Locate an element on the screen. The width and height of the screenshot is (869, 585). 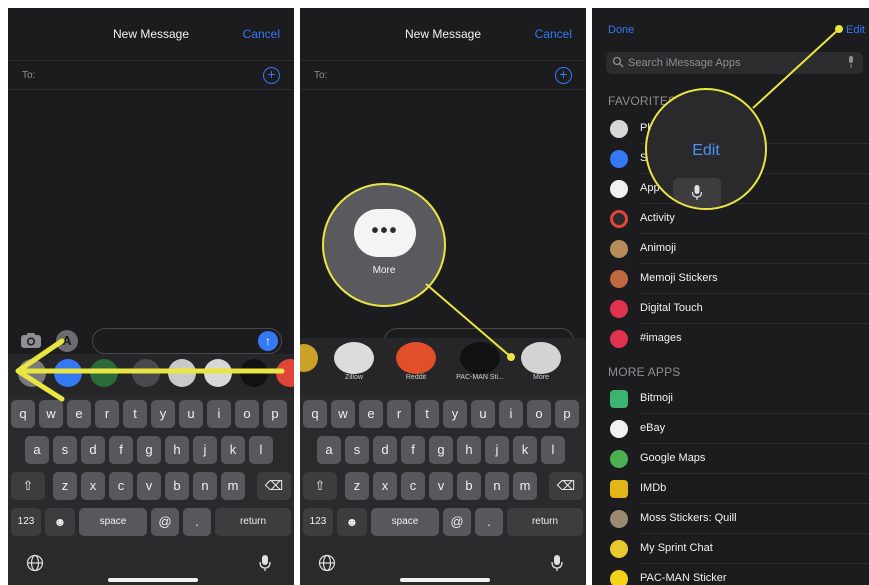
app-row-google-maps: Google Maps is located at coordinates (730, 459).